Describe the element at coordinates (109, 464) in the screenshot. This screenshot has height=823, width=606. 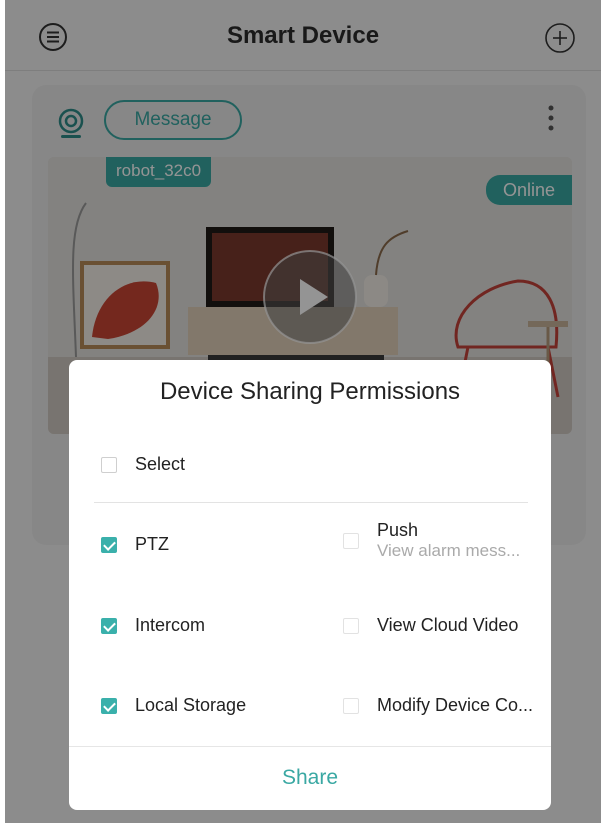
I see `select-all-checkbox` at that location.